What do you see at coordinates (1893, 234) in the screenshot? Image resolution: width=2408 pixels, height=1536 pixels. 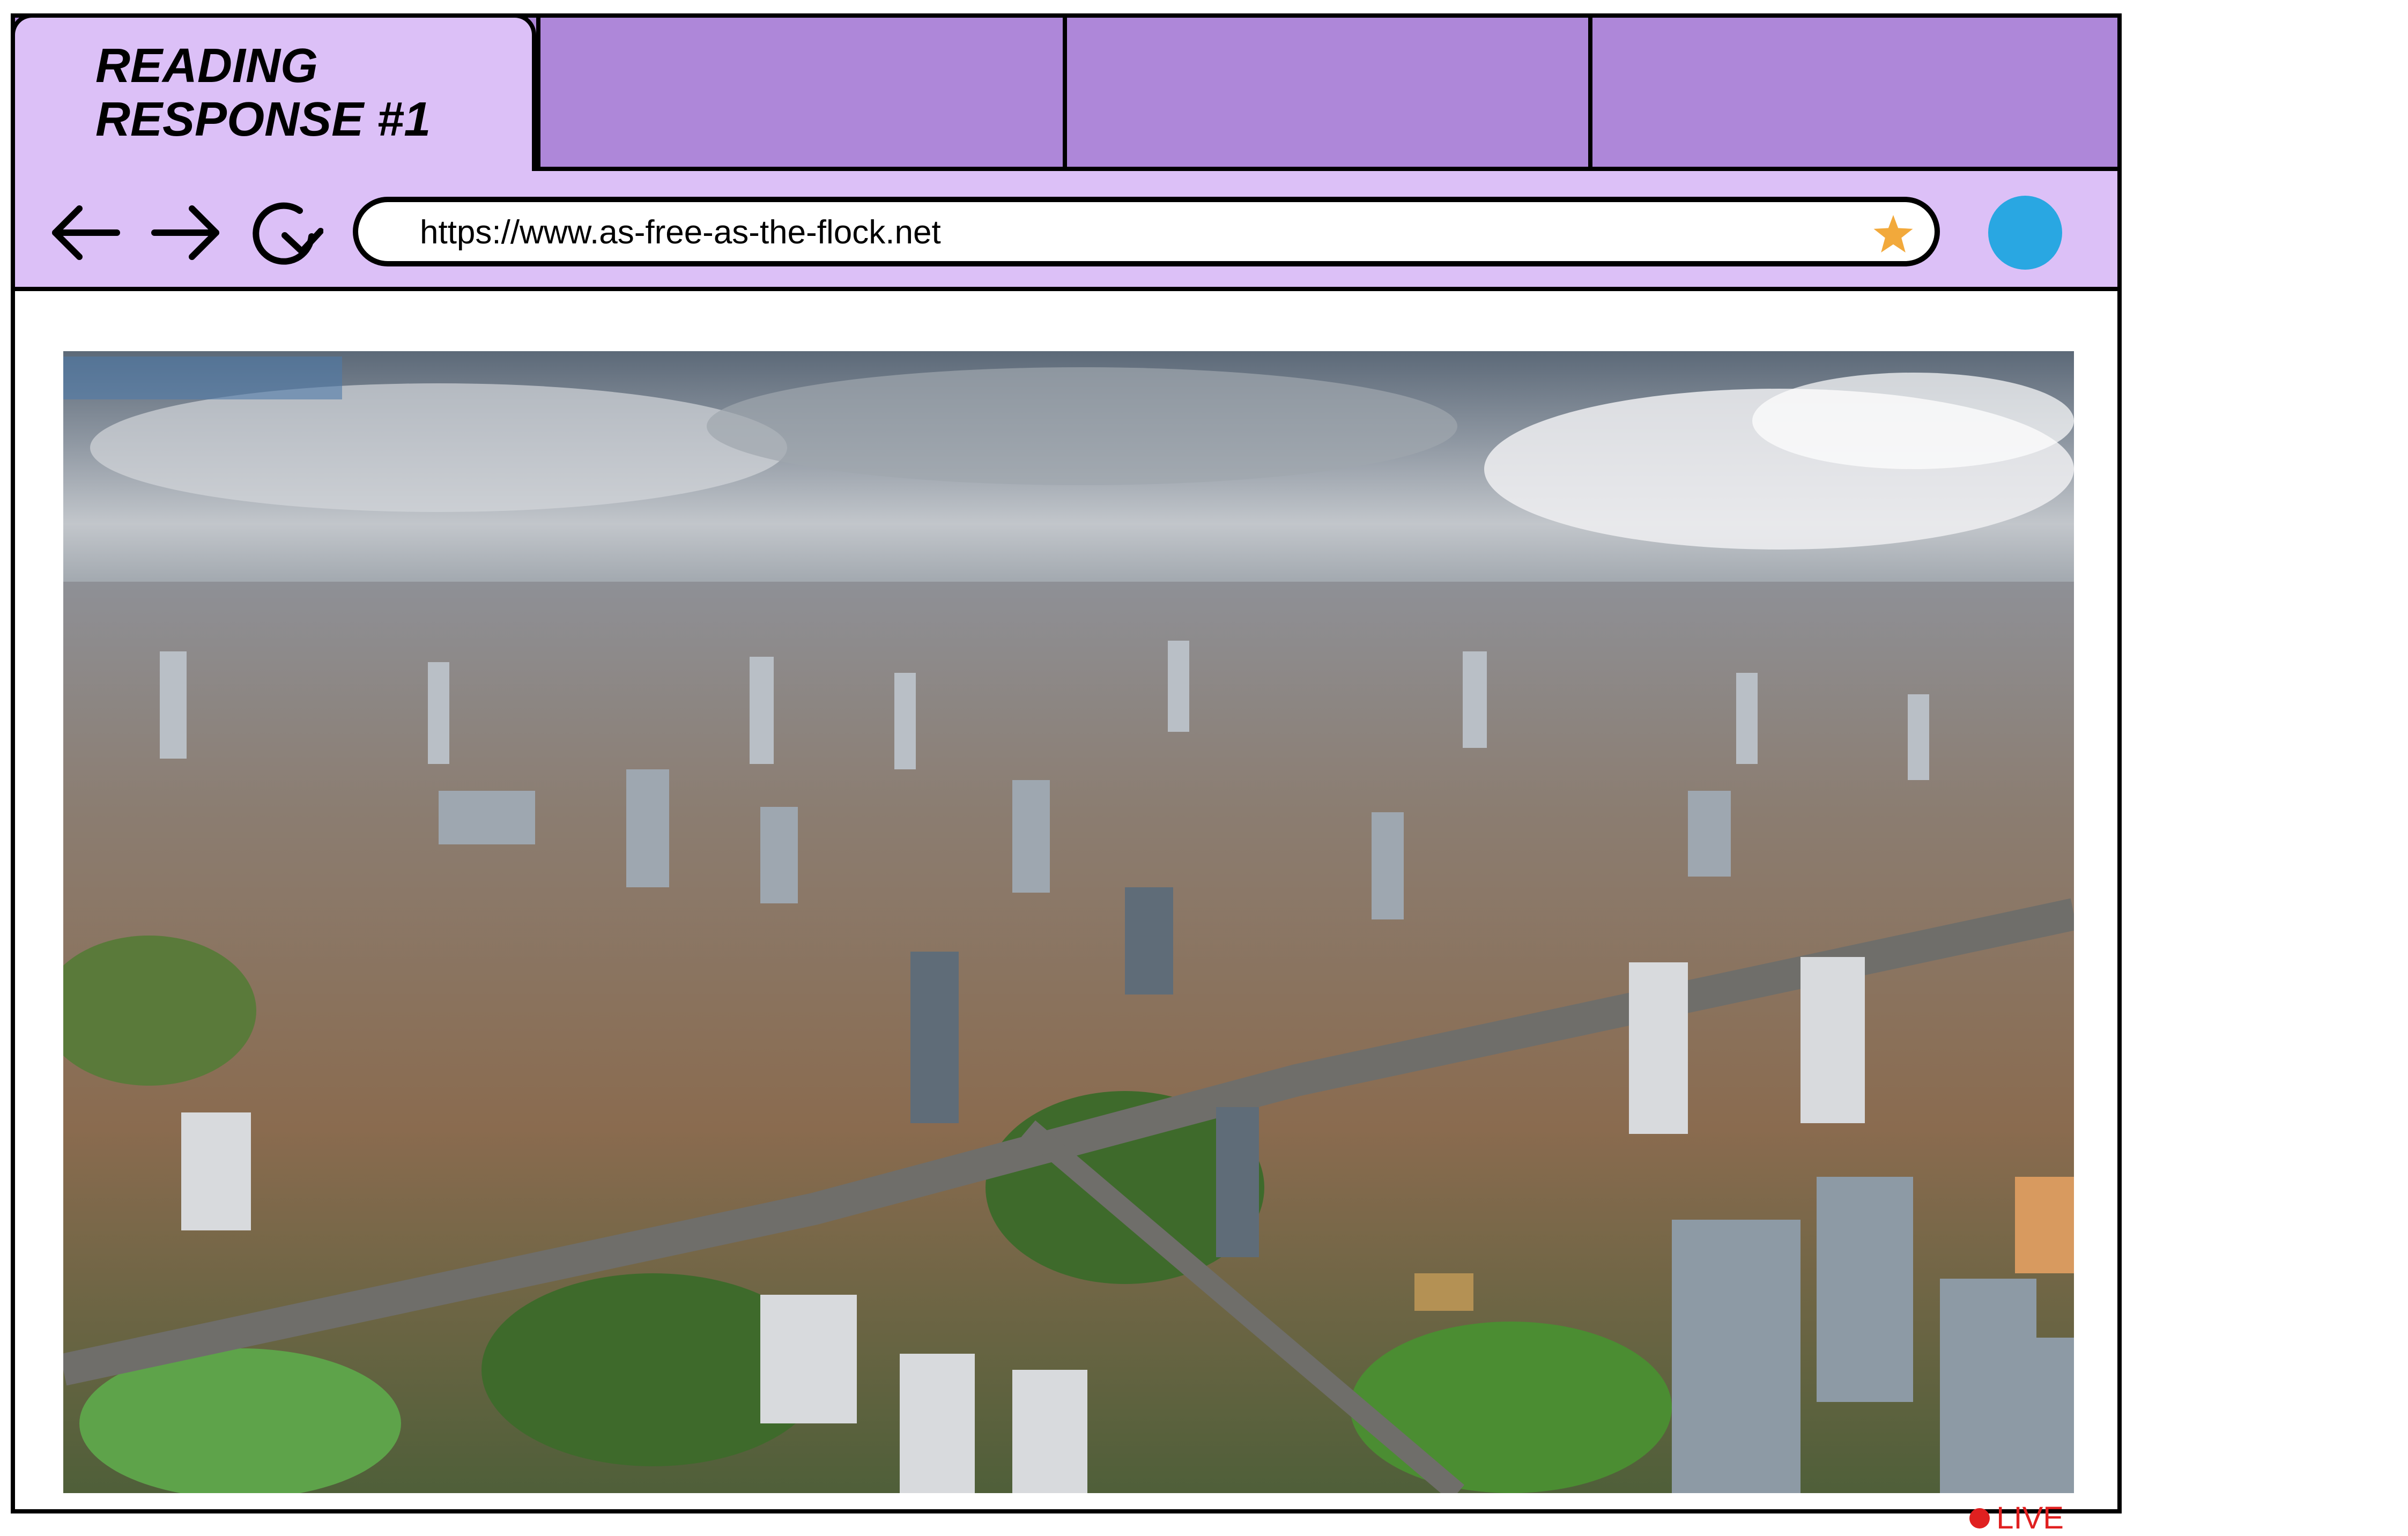 I see `star-icon` at bounding box center [1893, 234].